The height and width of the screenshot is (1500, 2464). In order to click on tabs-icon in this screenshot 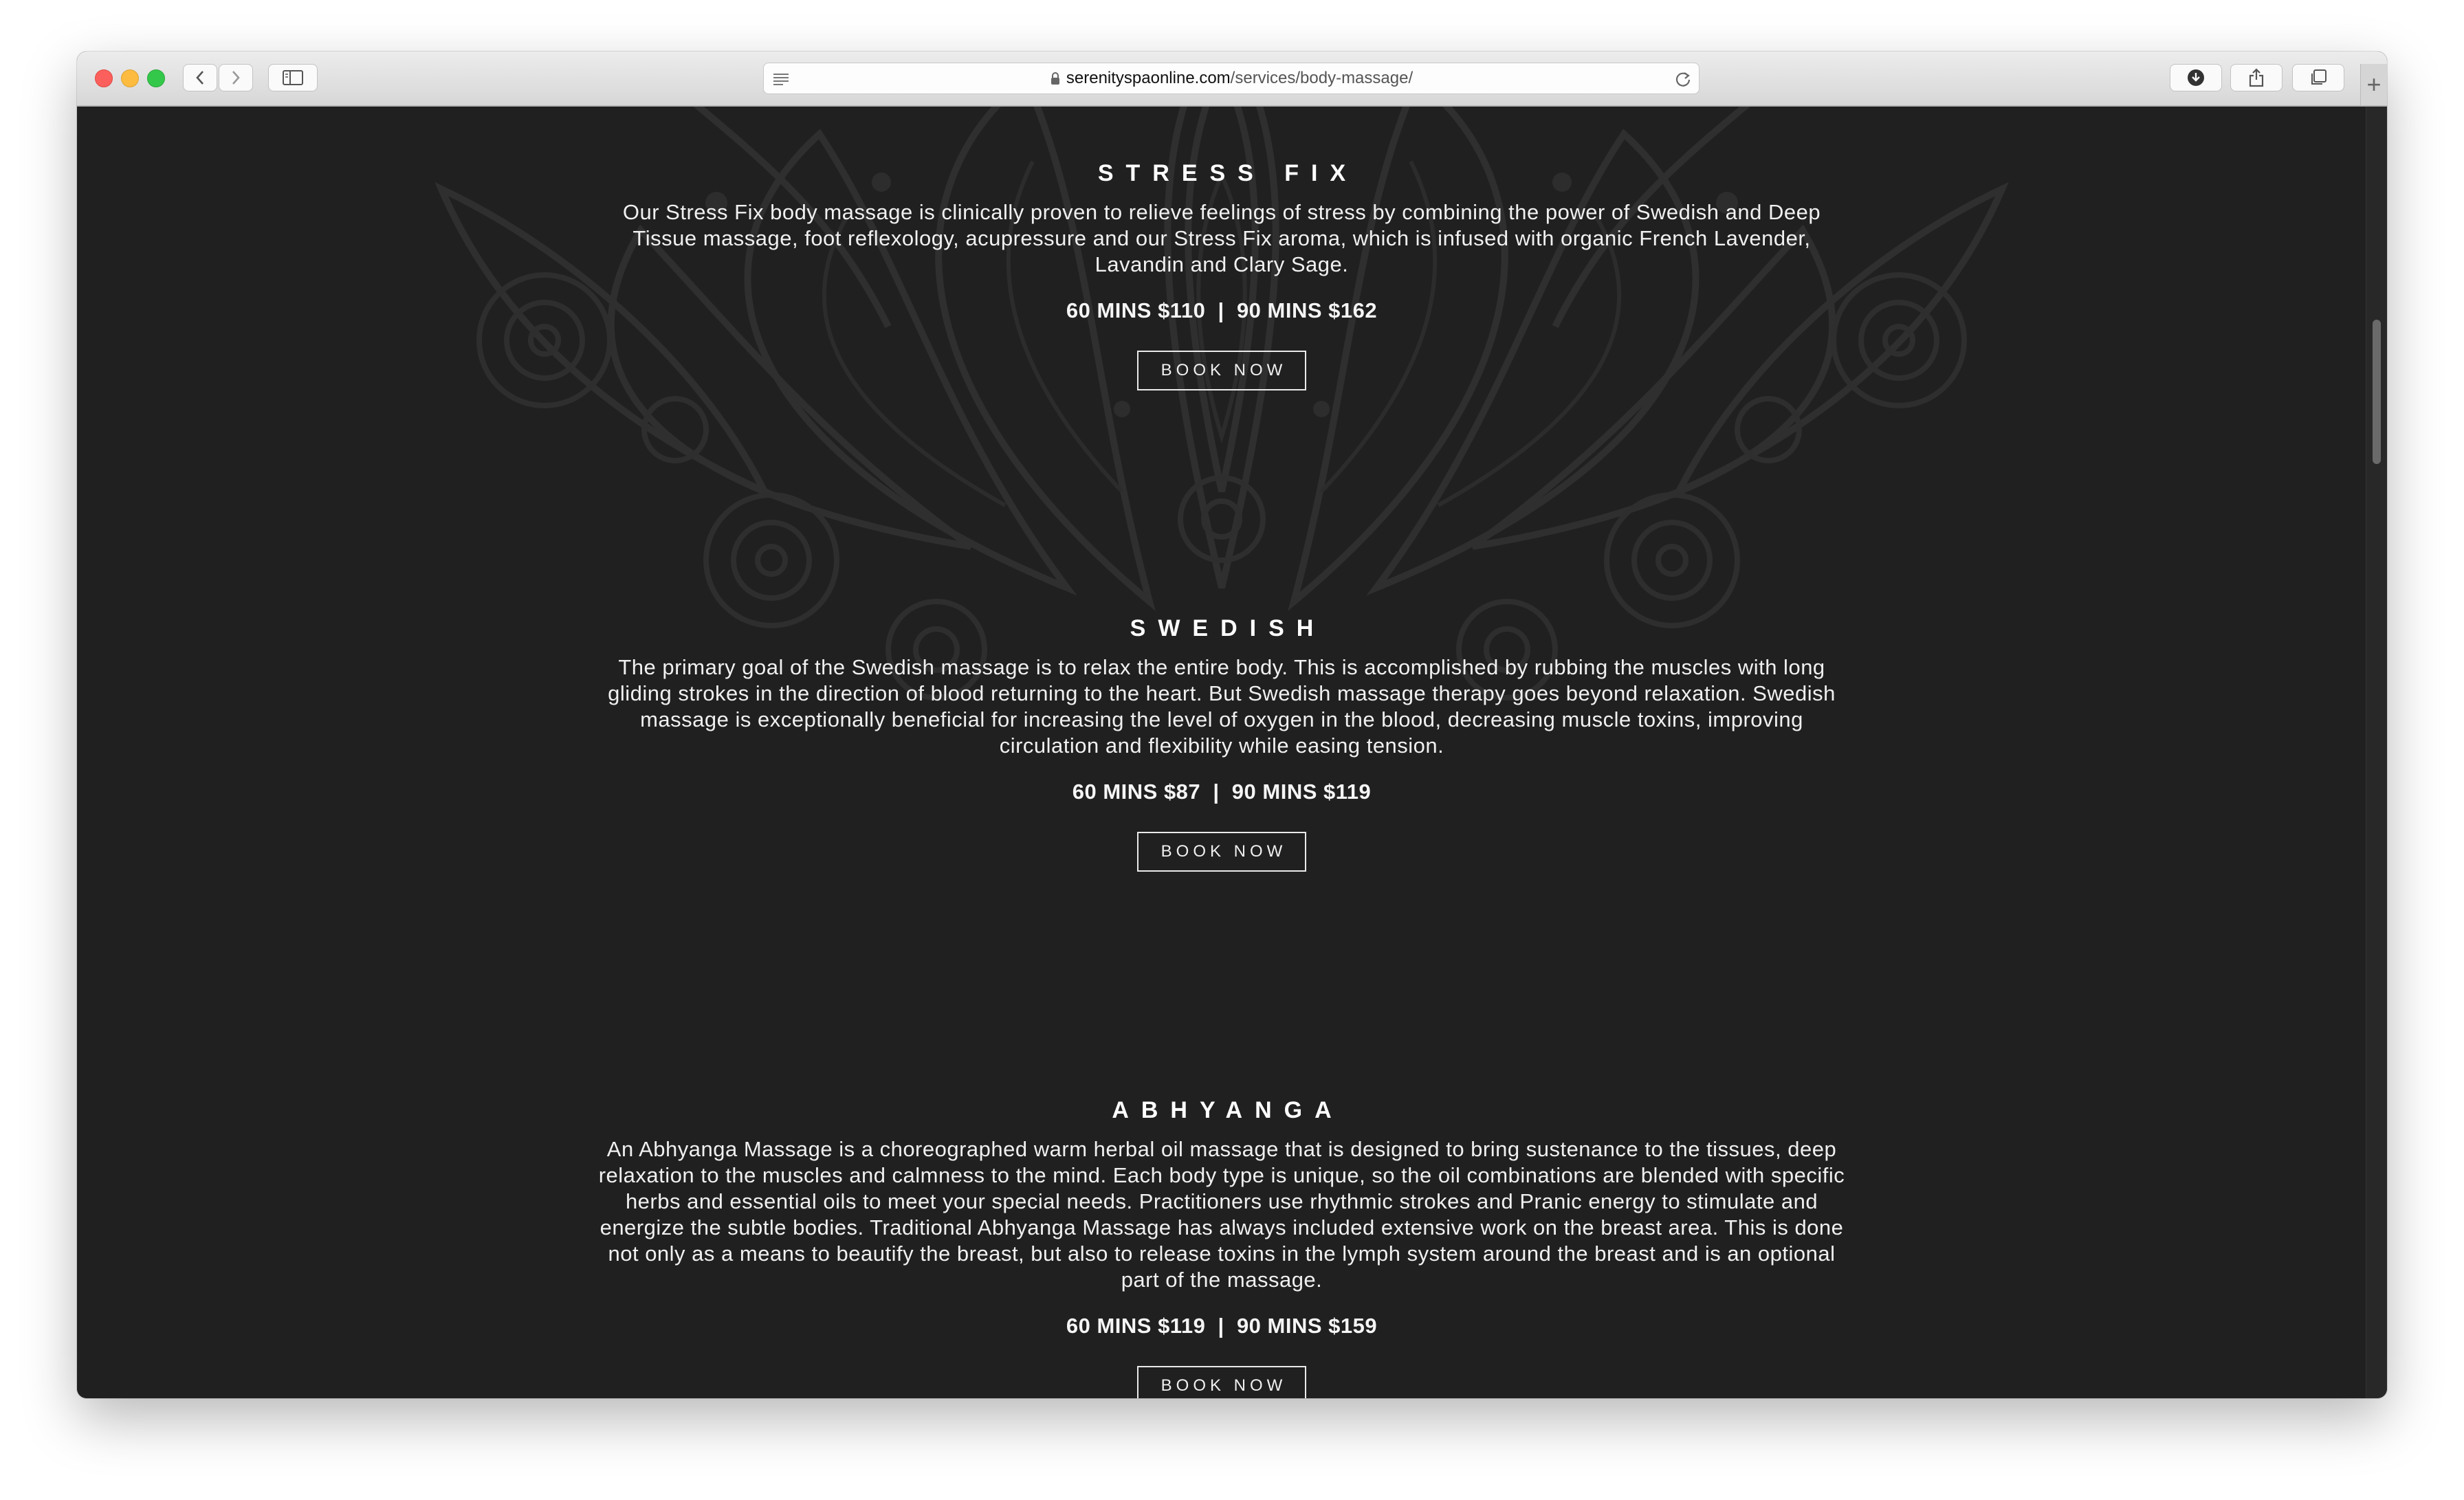, I will do `click(2318, 77)`.